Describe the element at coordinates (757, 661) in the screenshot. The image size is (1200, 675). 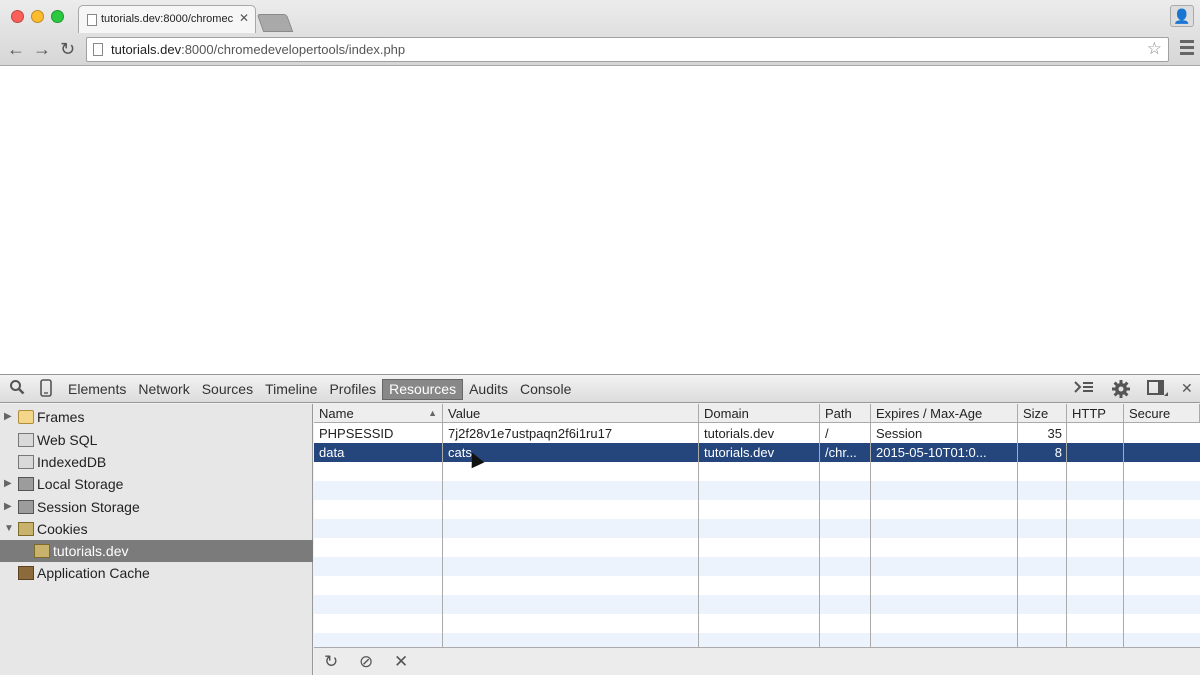
I see `cookies-status-bar: ↻ ⊘ ✕` at that location.